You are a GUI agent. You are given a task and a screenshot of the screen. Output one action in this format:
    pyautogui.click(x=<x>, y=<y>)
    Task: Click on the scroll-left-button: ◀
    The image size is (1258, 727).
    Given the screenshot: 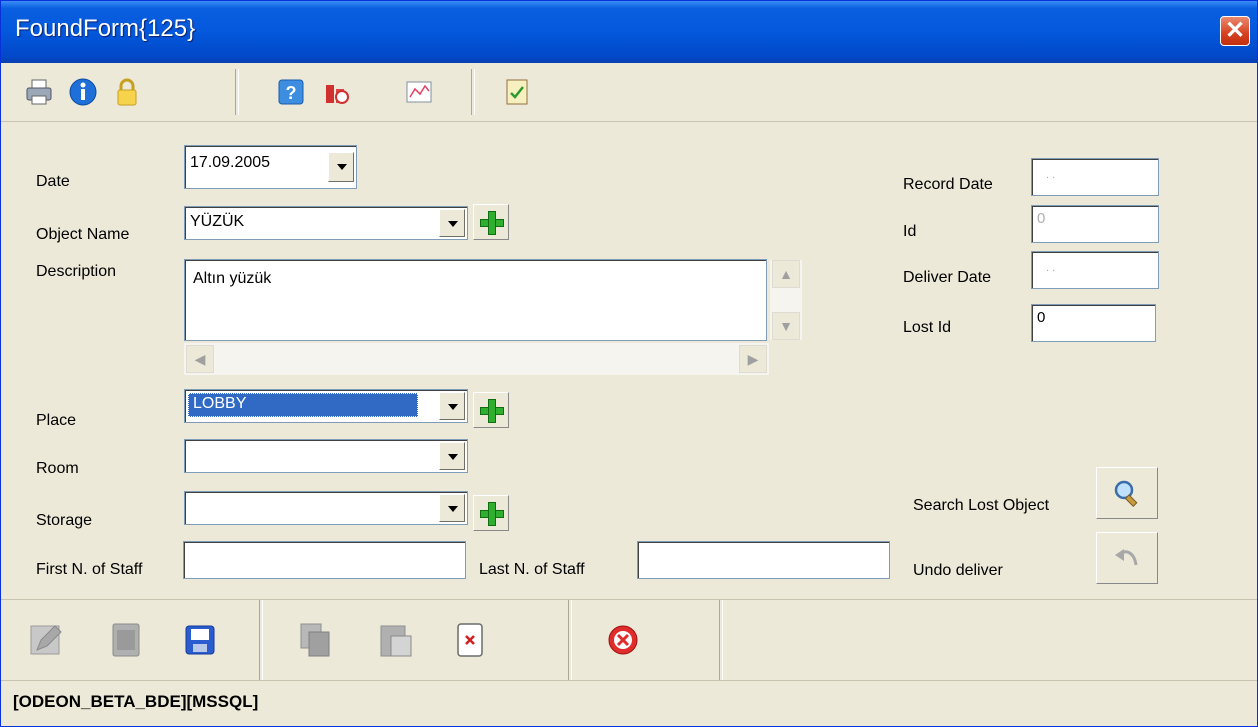 What is the action you would take?
    pyautogui.click(x=200, y=359)
    